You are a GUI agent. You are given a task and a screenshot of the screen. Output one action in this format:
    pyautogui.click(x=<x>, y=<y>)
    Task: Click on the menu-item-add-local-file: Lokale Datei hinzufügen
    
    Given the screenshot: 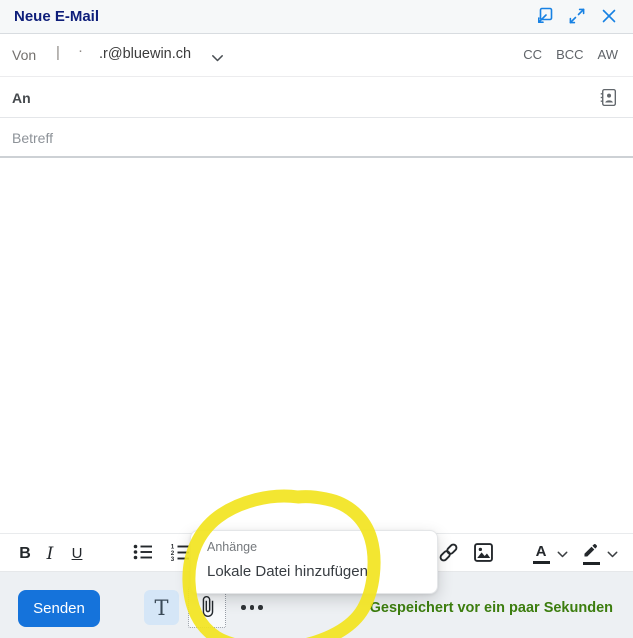 What is the action you would take?
    pyautogui.click(x=287, y=571)
    